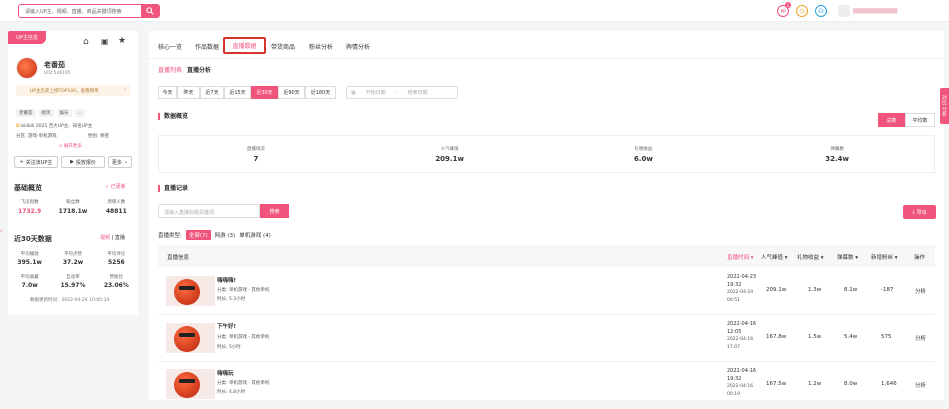 This screenshot has width=949, height=409. What do you see at coordinates (28, 188) in the screenshot?
I see `basic-overview-title: 基础概览` at bounding box center [28, 188].